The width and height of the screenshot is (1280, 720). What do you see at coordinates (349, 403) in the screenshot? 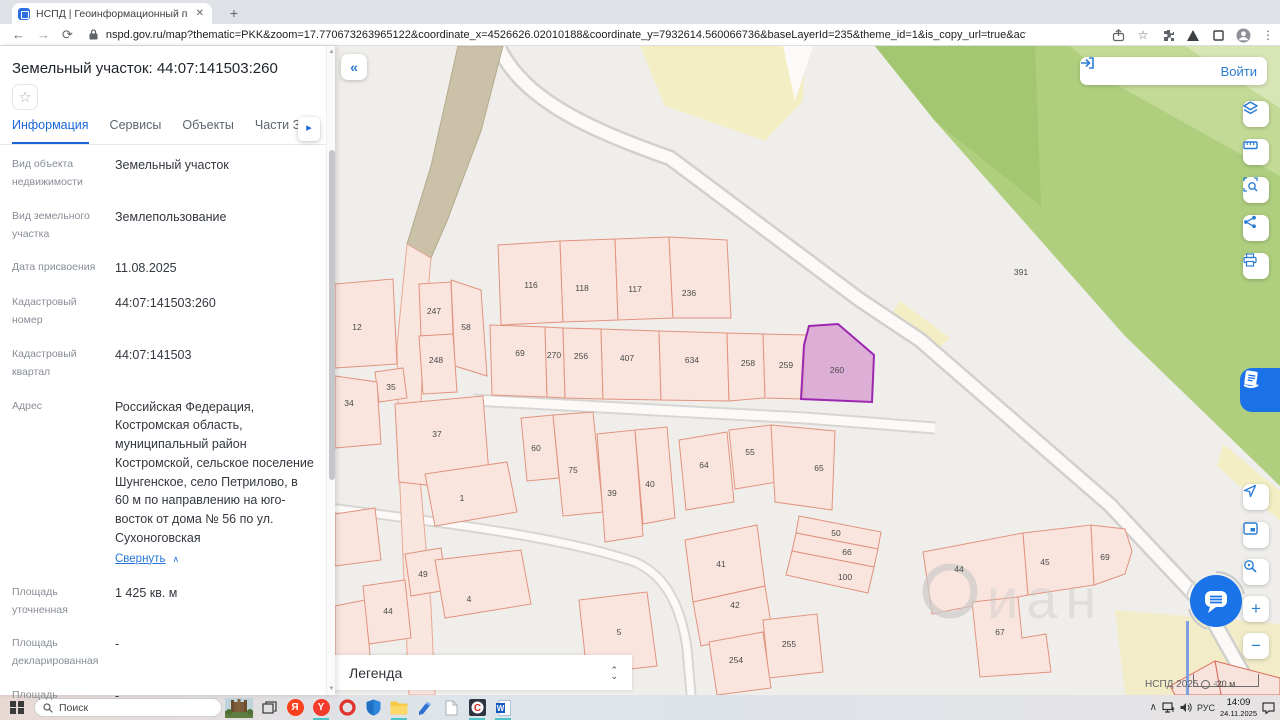
I see `parcel-label: 34` at bounding box center [349, 403].